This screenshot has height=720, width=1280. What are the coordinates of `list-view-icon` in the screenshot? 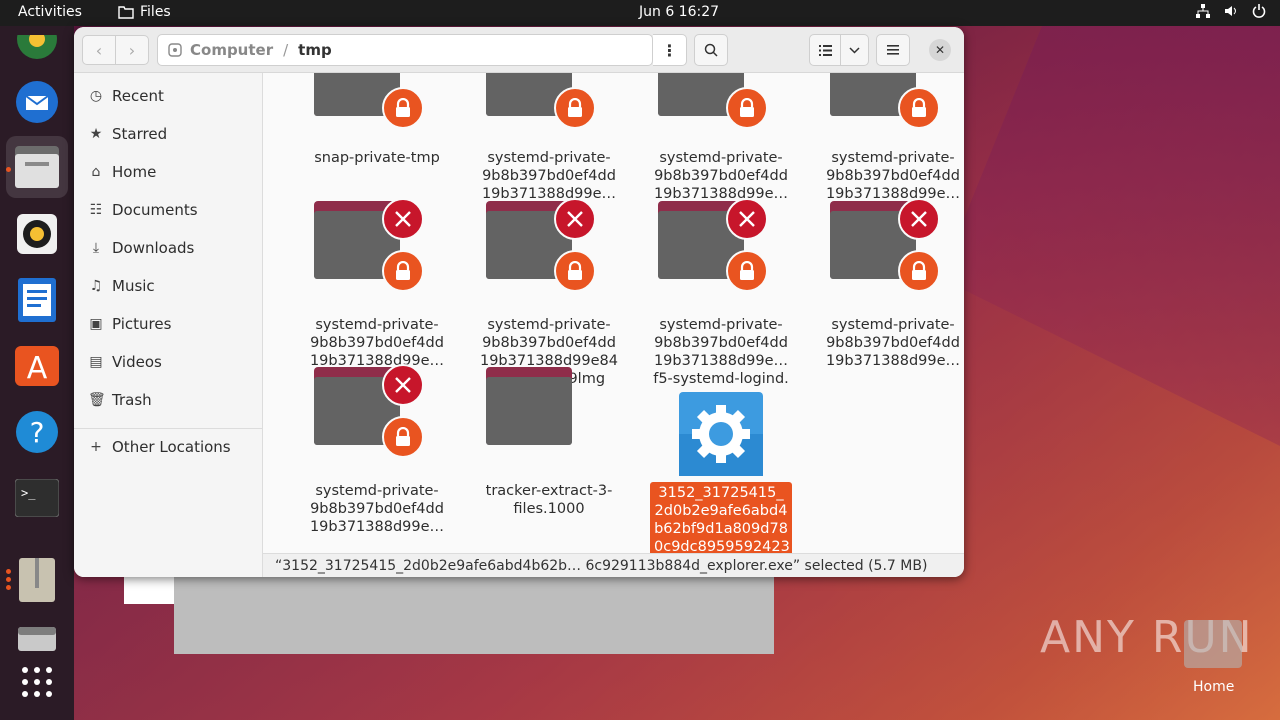 It's located at (825, 50).